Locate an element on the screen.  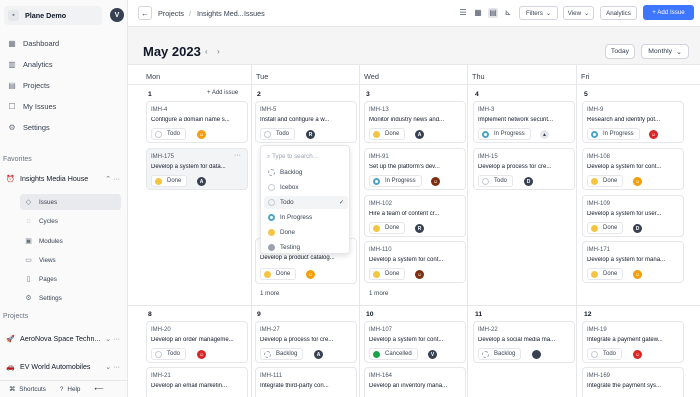
next-month-icon: › is located at coordinates (218, 51).